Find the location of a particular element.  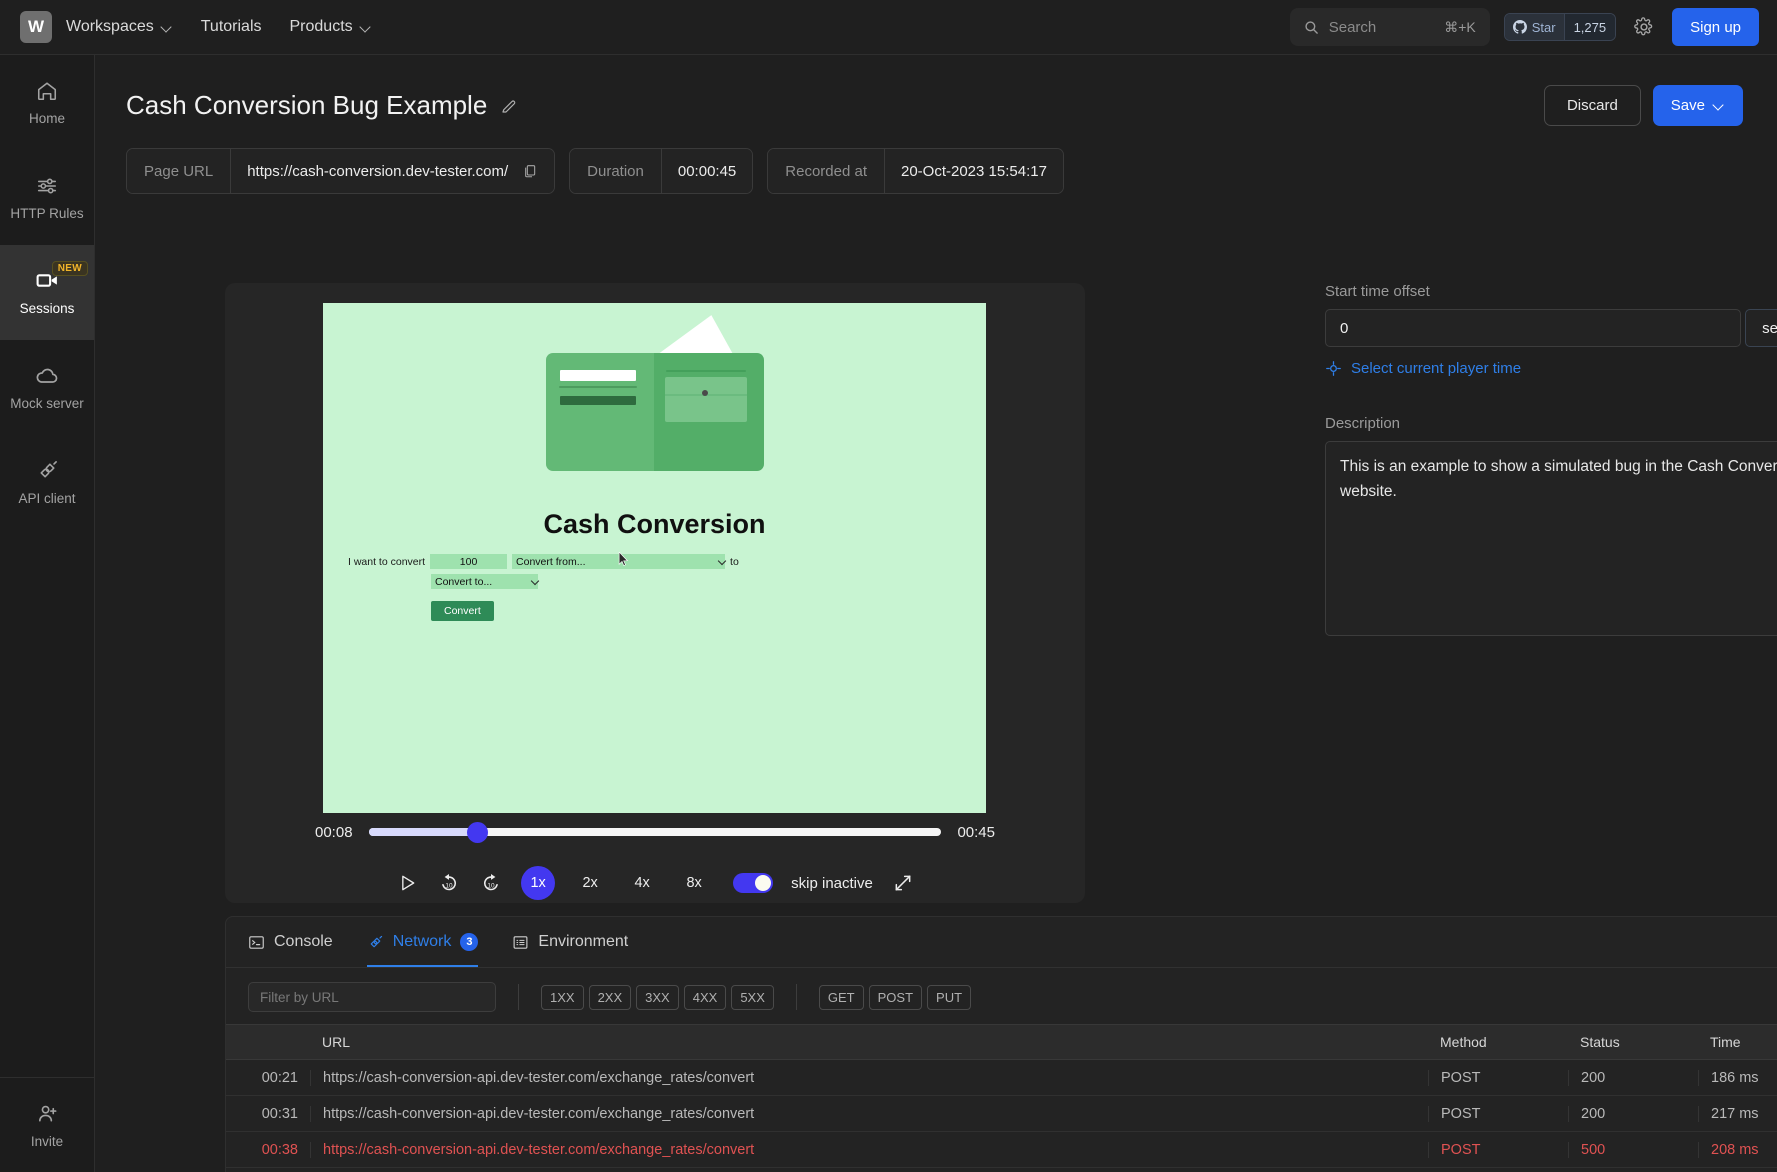

fullscreen-button is located at coordinates (903, 883).